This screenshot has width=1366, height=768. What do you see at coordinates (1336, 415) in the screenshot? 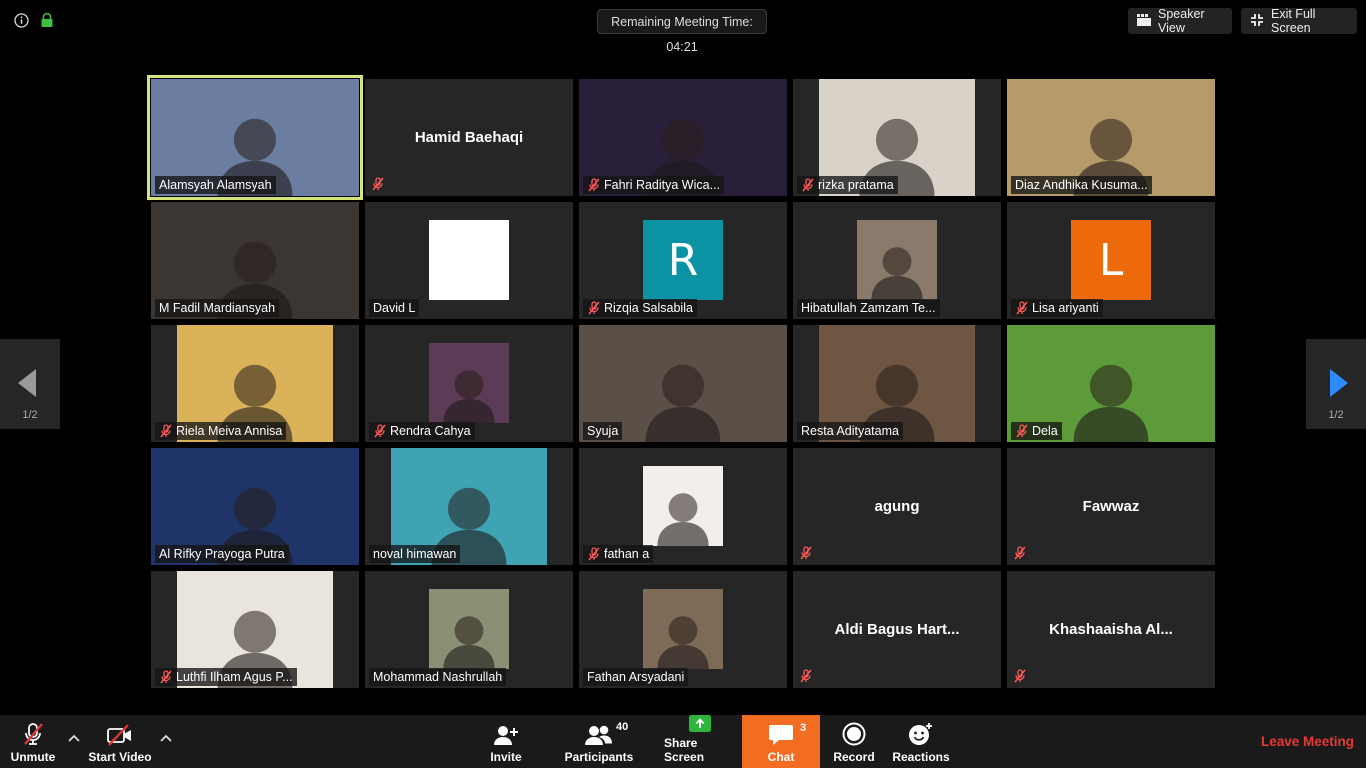
I see `page-indicator-right: 1/2` at bounding box center [1336, 415].